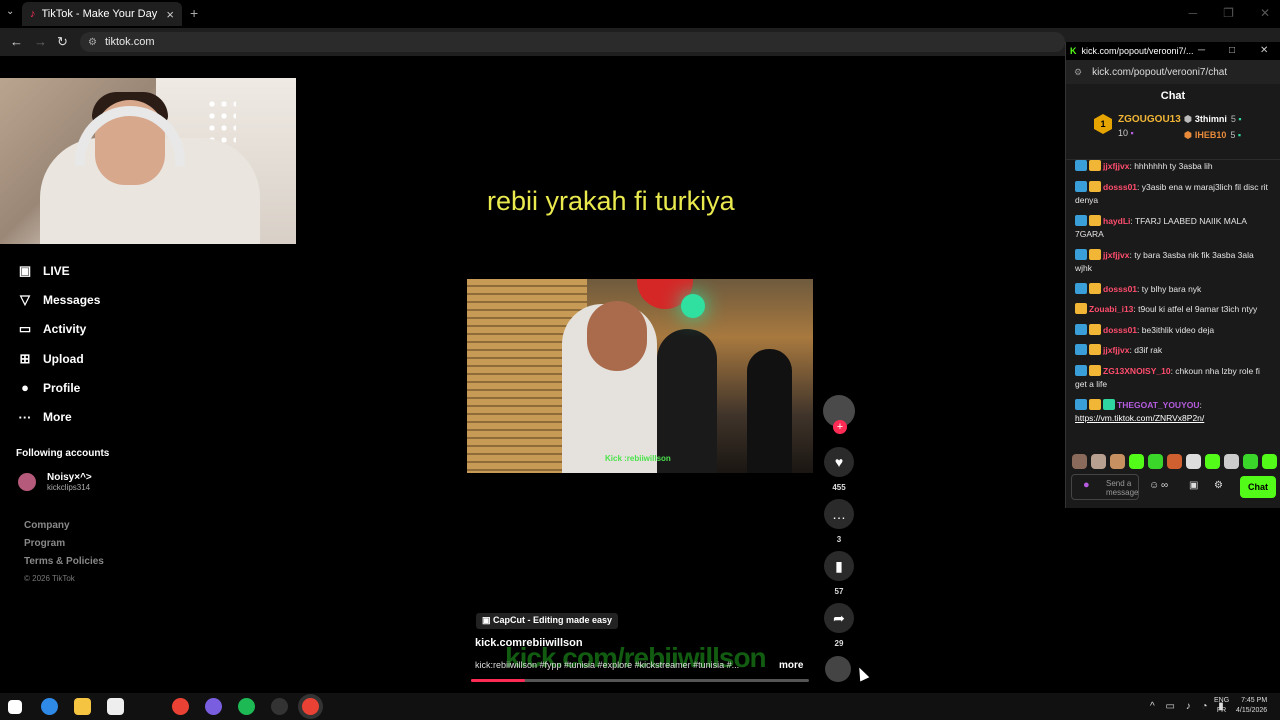  I want to click on emoji-icon: ☺, so click(1154, 485).